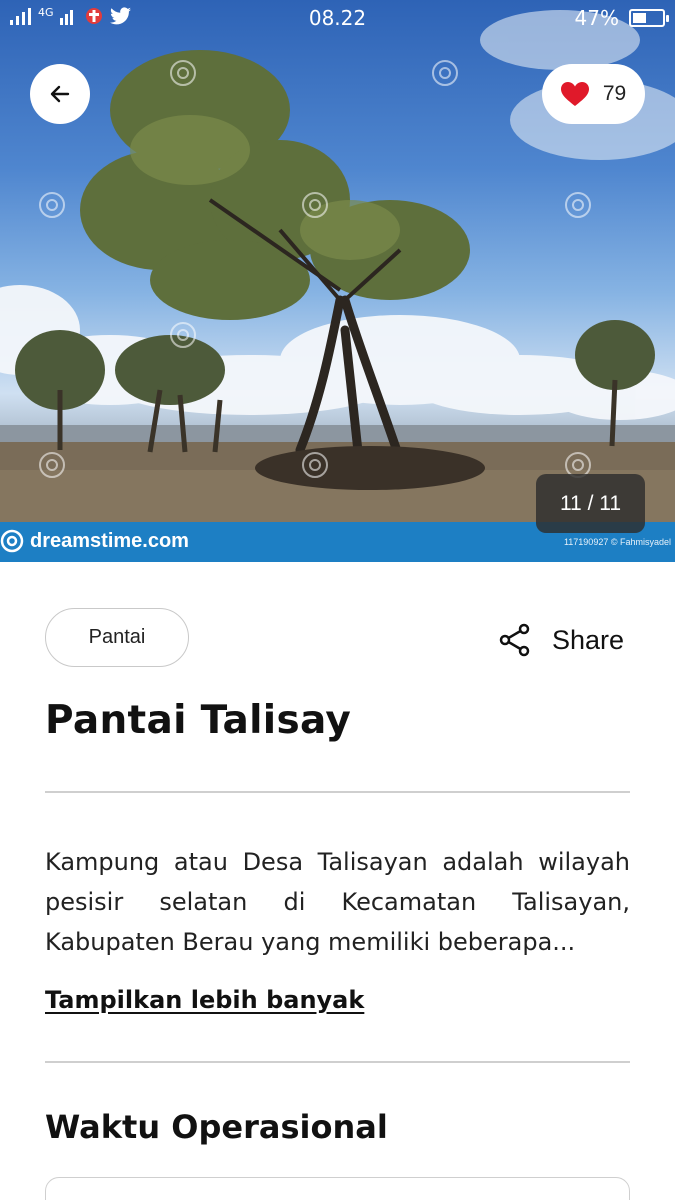  What do you see at coordinates (337, 18) in the screenshot?
I see `status-bar: 4G 08.22 47%` at bounding box center [337, 18].